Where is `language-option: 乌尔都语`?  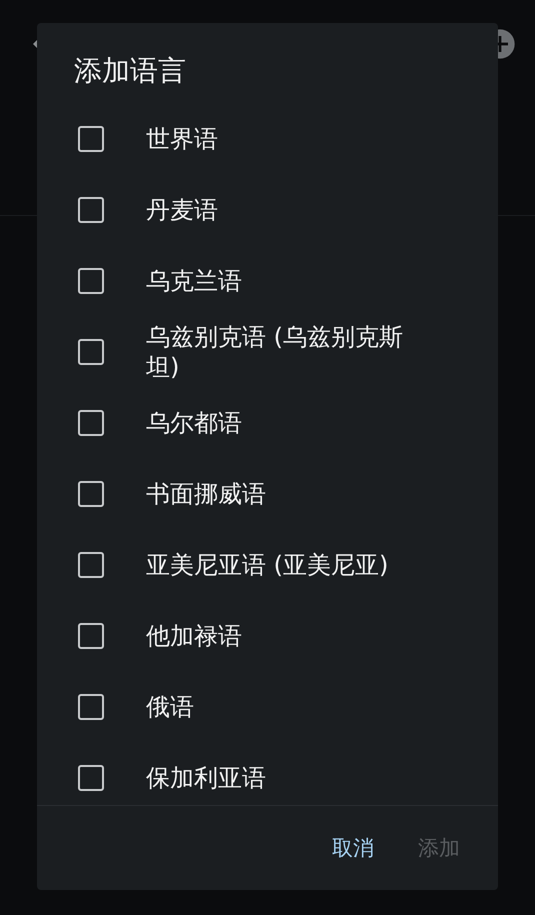 language-option: 乌尔都语 is located at coordinates (291, 423).